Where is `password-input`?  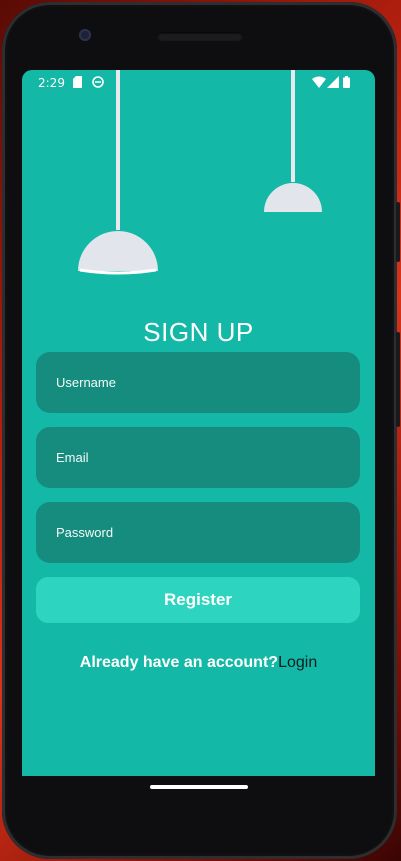
password-input is located at coordinates (207, 532).